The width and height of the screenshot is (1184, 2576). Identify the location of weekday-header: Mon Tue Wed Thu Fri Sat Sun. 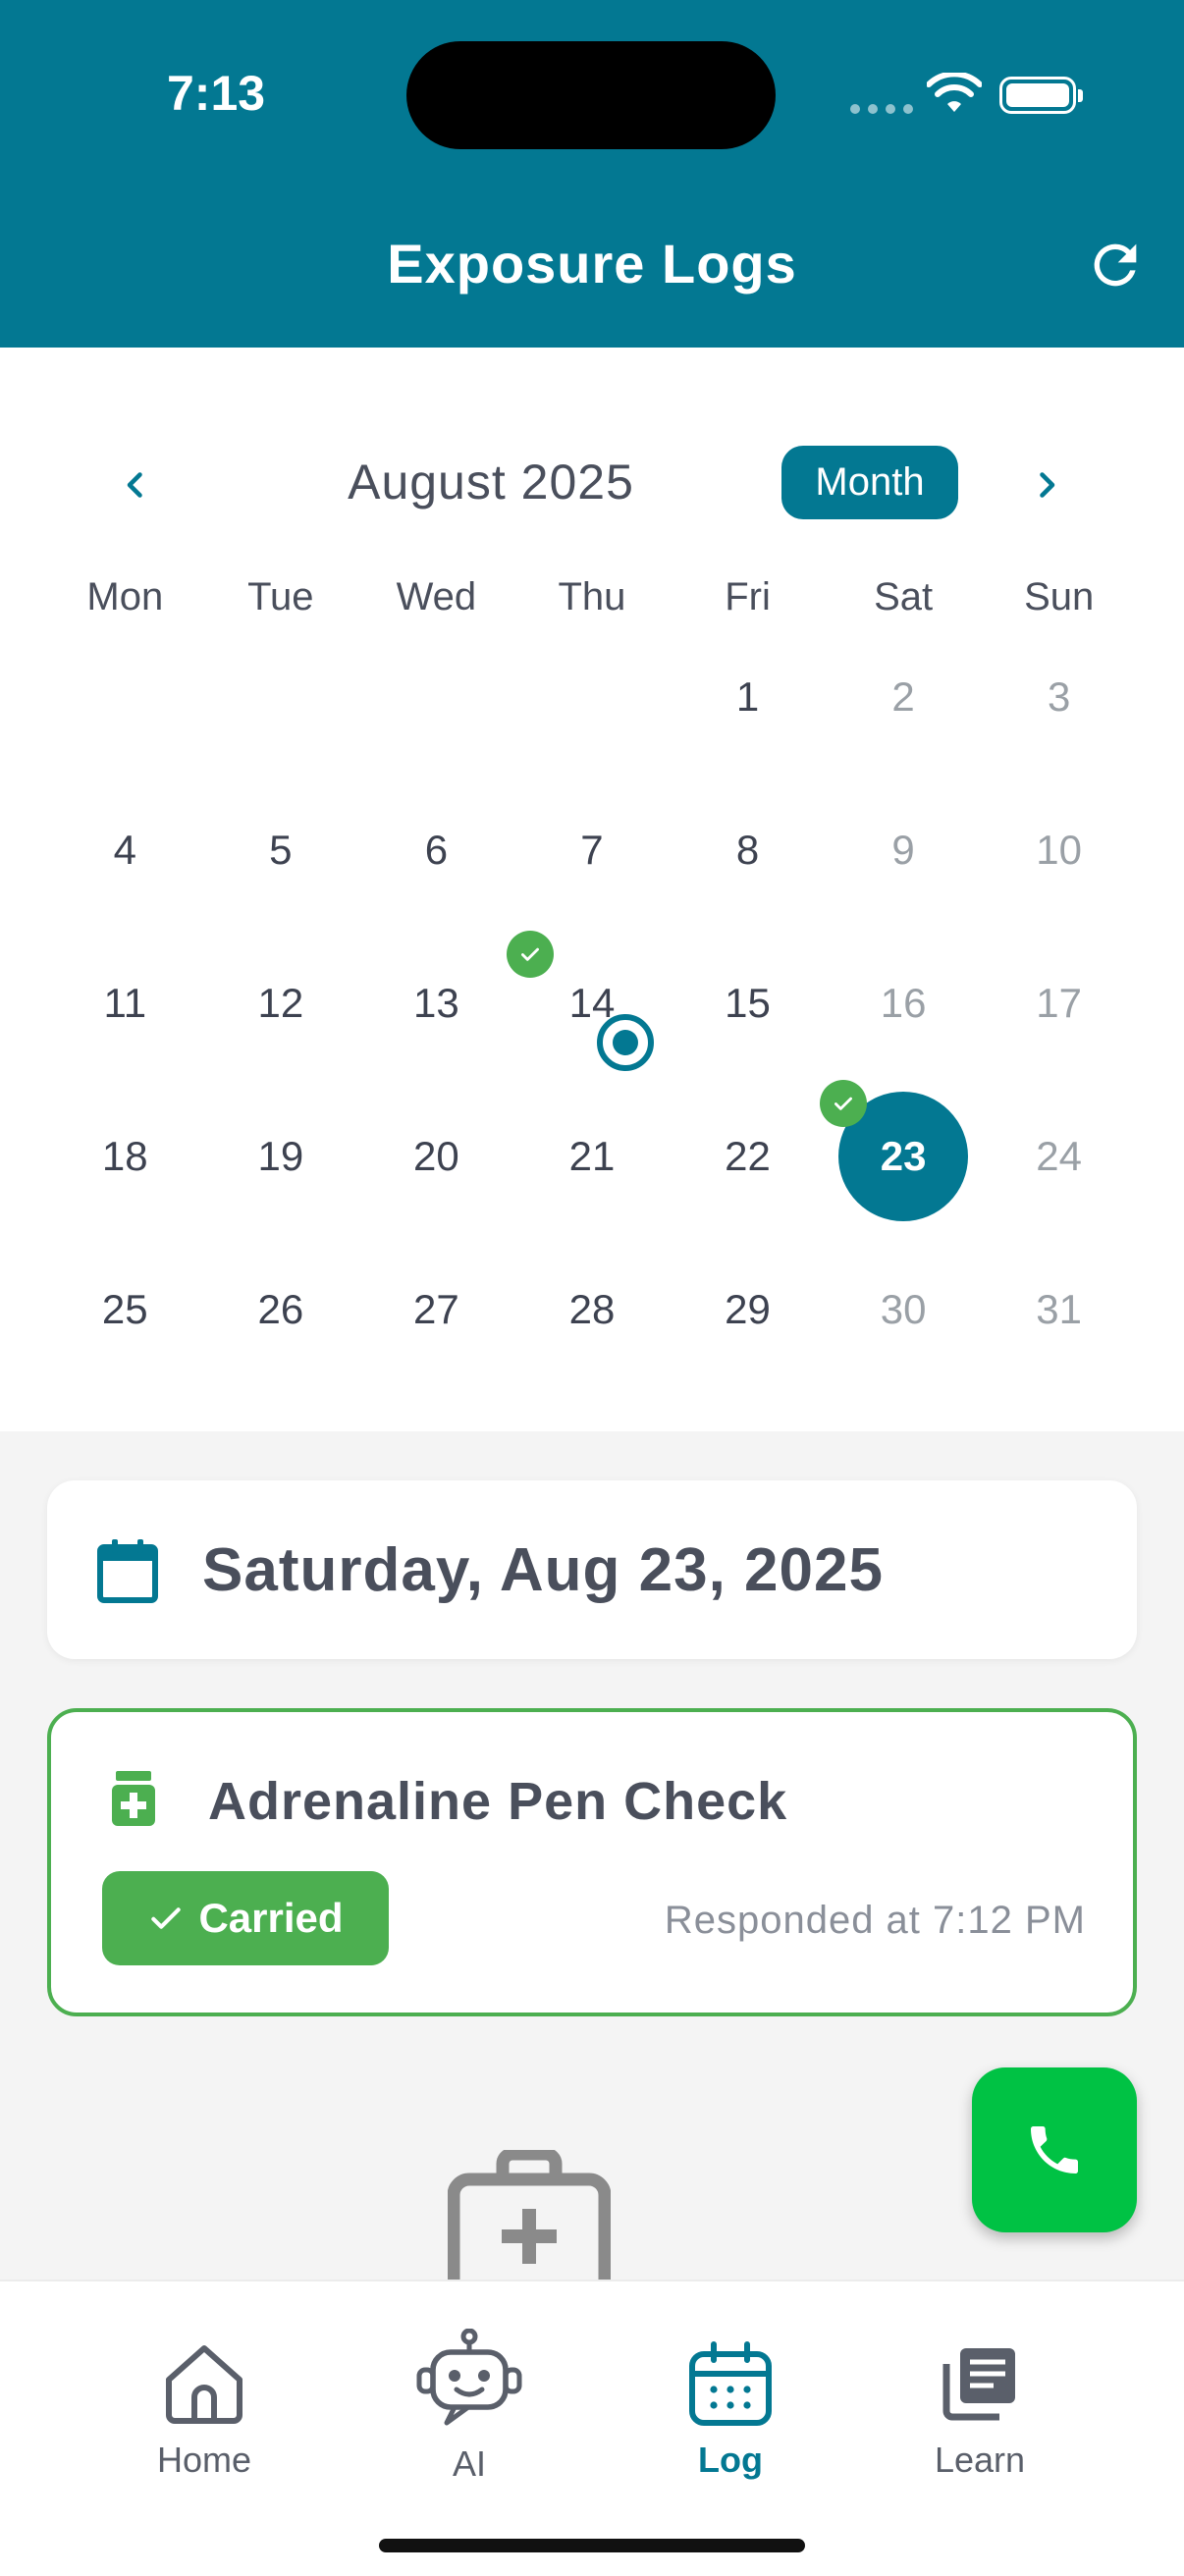
(592, 597).